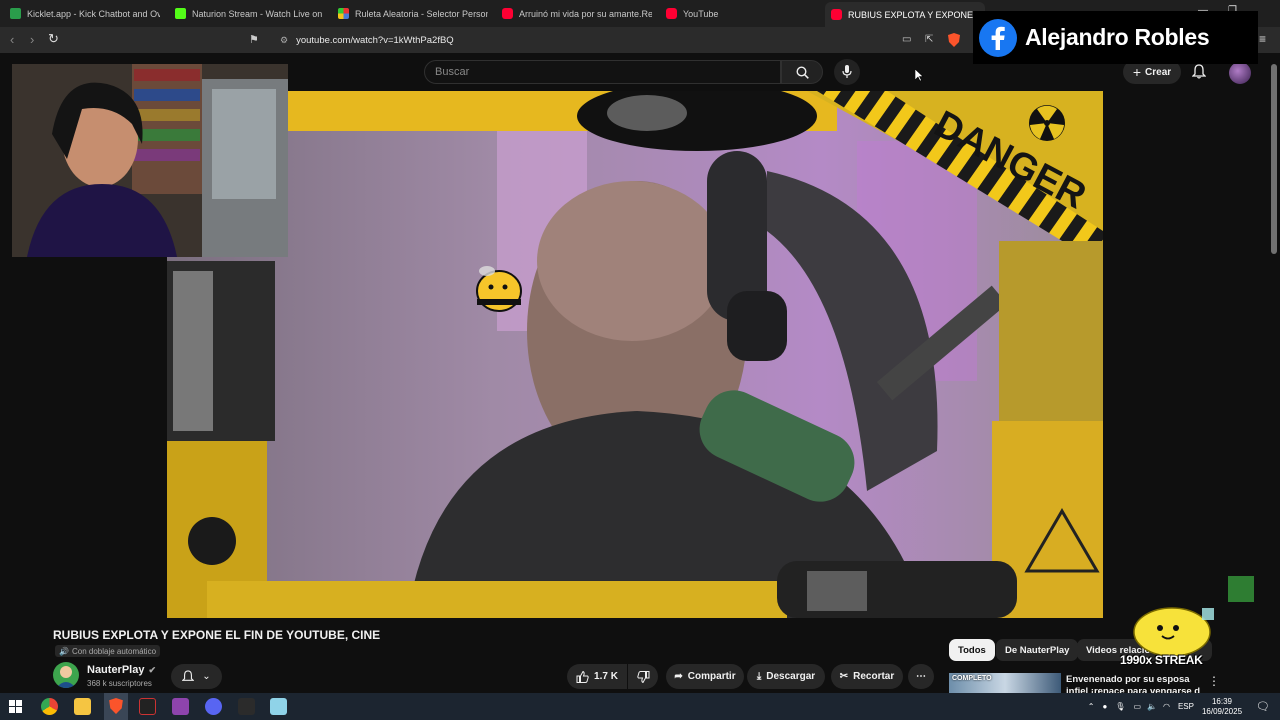  Describe the element at coordinates (786, 676) in the screenshot. I see `download-button: ⤓ Descargar` at that location.